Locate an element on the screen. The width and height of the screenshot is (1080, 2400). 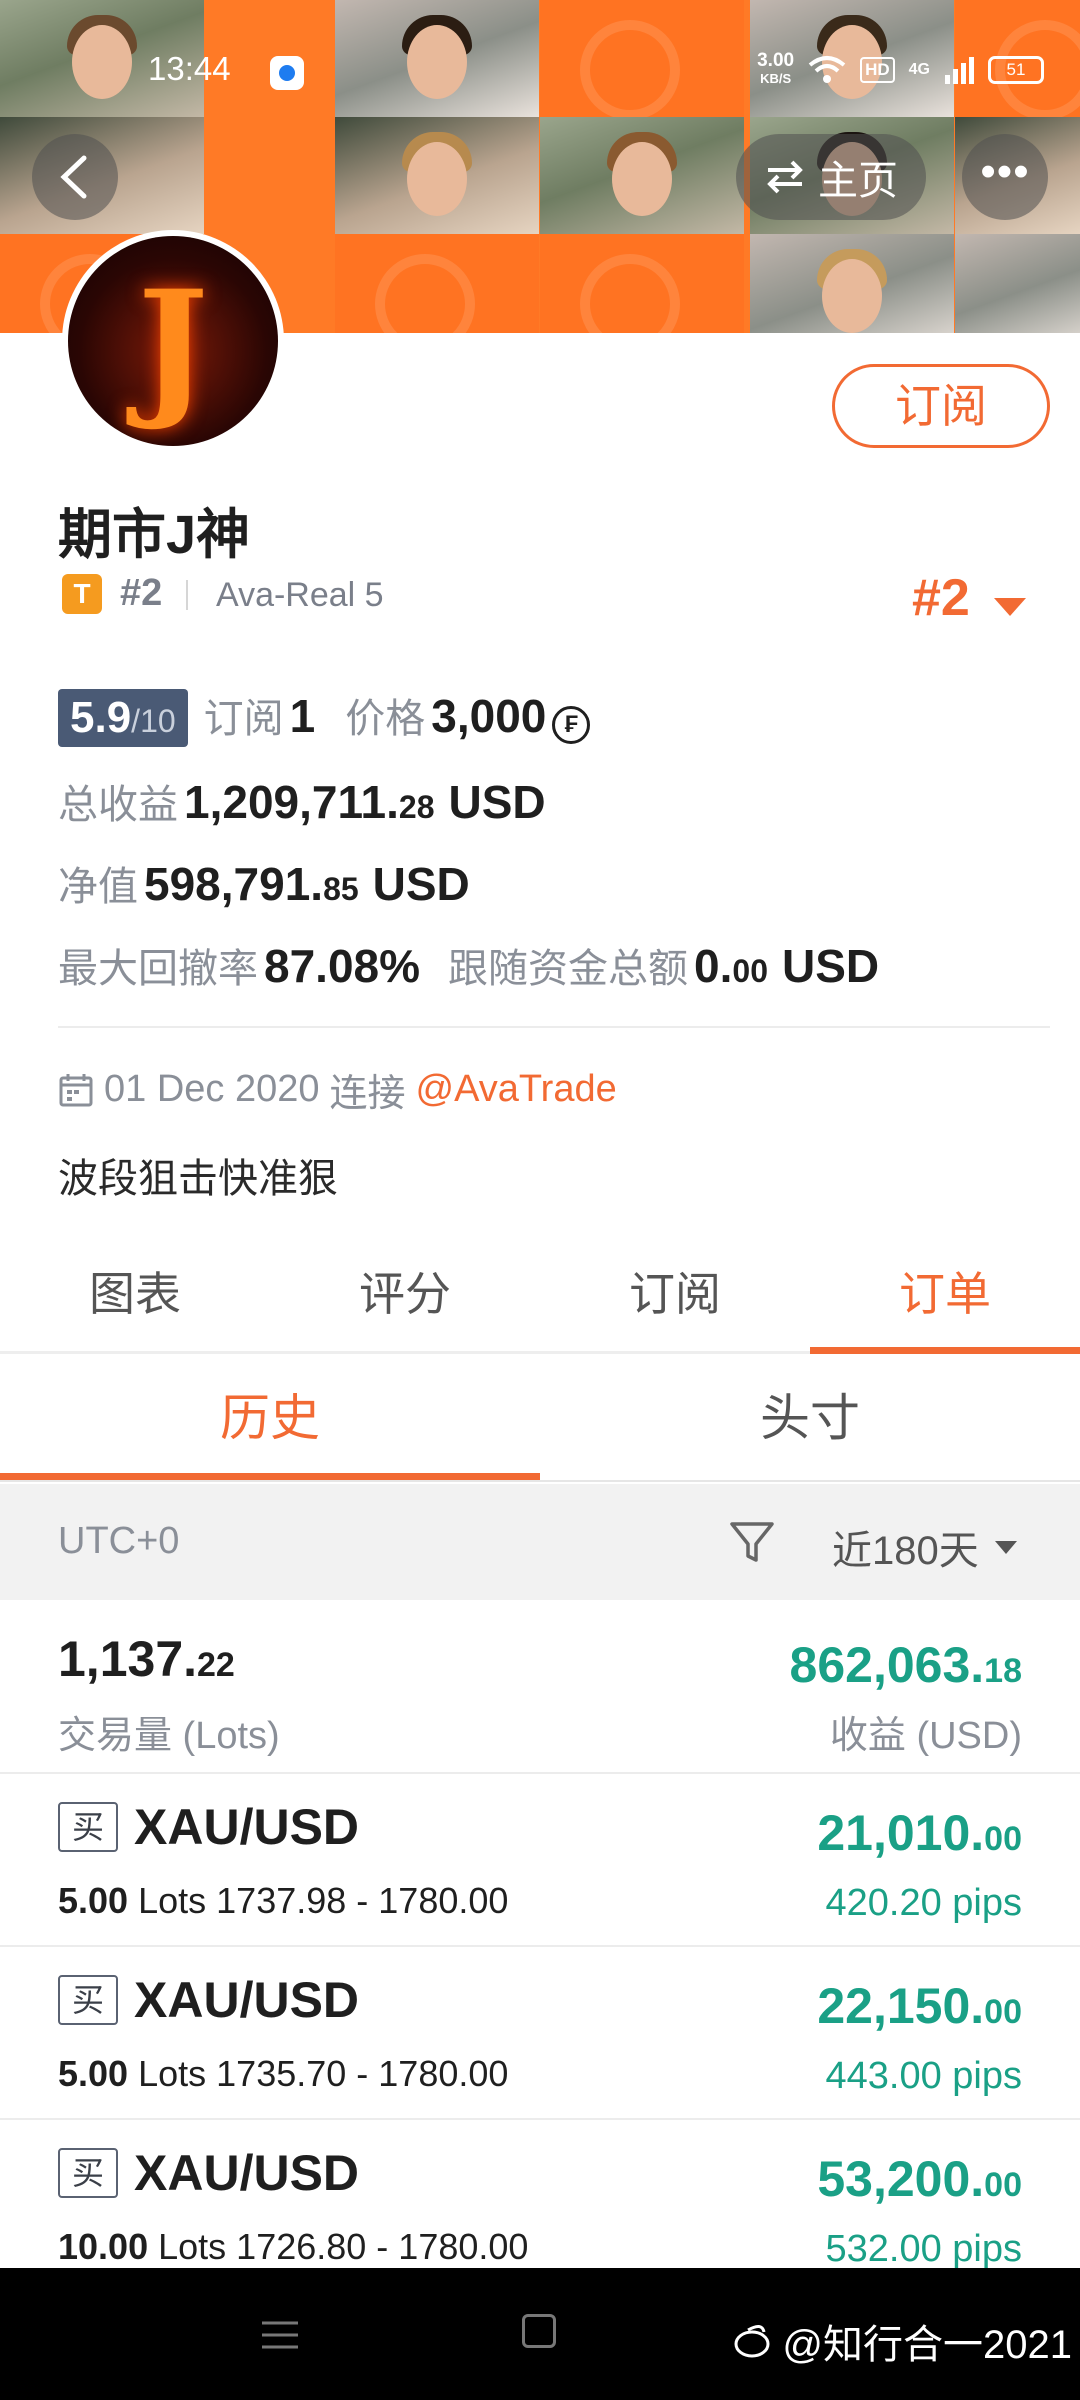
price-label: 价格 is located at coordinates (385, 719).